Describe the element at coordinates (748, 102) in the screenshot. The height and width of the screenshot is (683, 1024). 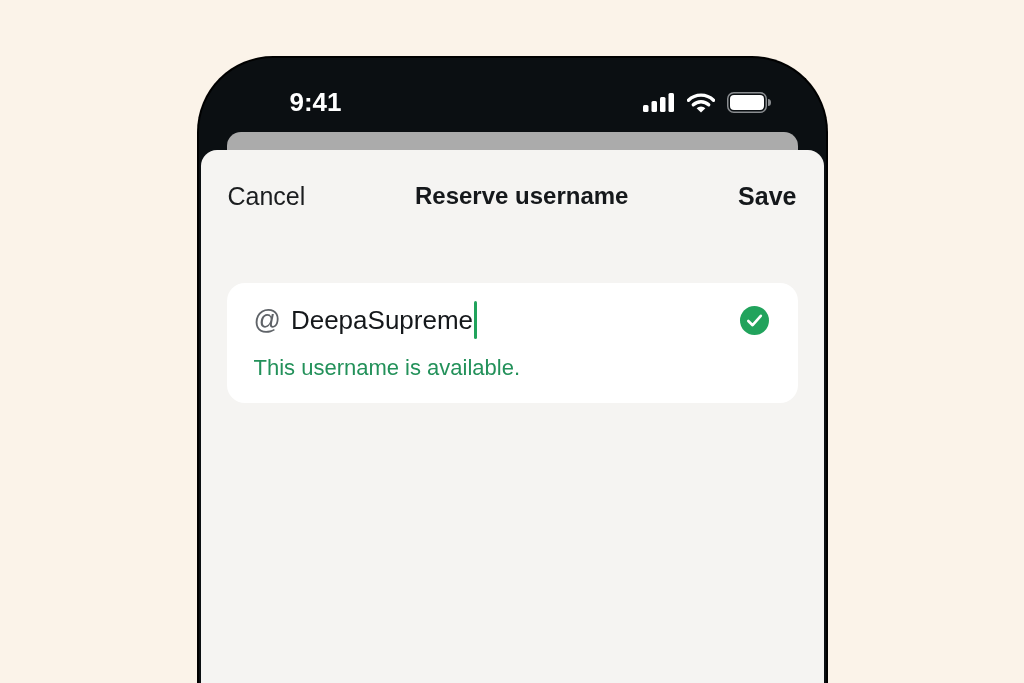
I see `battery-icon` at that location.